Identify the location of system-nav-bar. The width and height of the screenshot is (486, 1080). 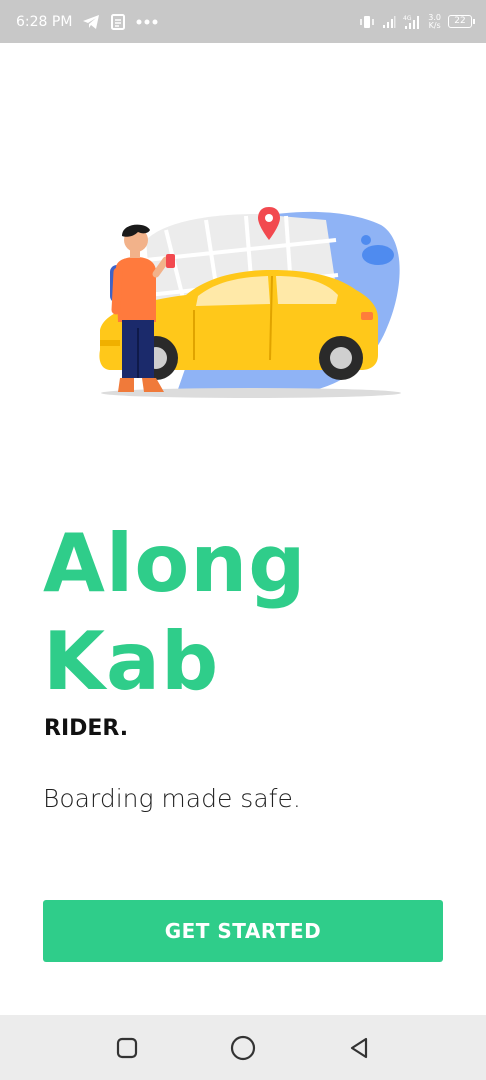
(243, 1047).